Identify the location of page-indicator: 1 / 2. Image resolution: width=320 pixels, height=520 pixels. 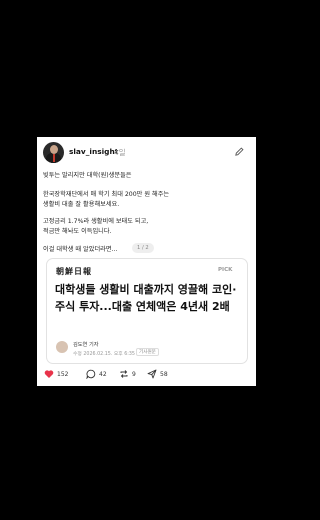
(143, 248).